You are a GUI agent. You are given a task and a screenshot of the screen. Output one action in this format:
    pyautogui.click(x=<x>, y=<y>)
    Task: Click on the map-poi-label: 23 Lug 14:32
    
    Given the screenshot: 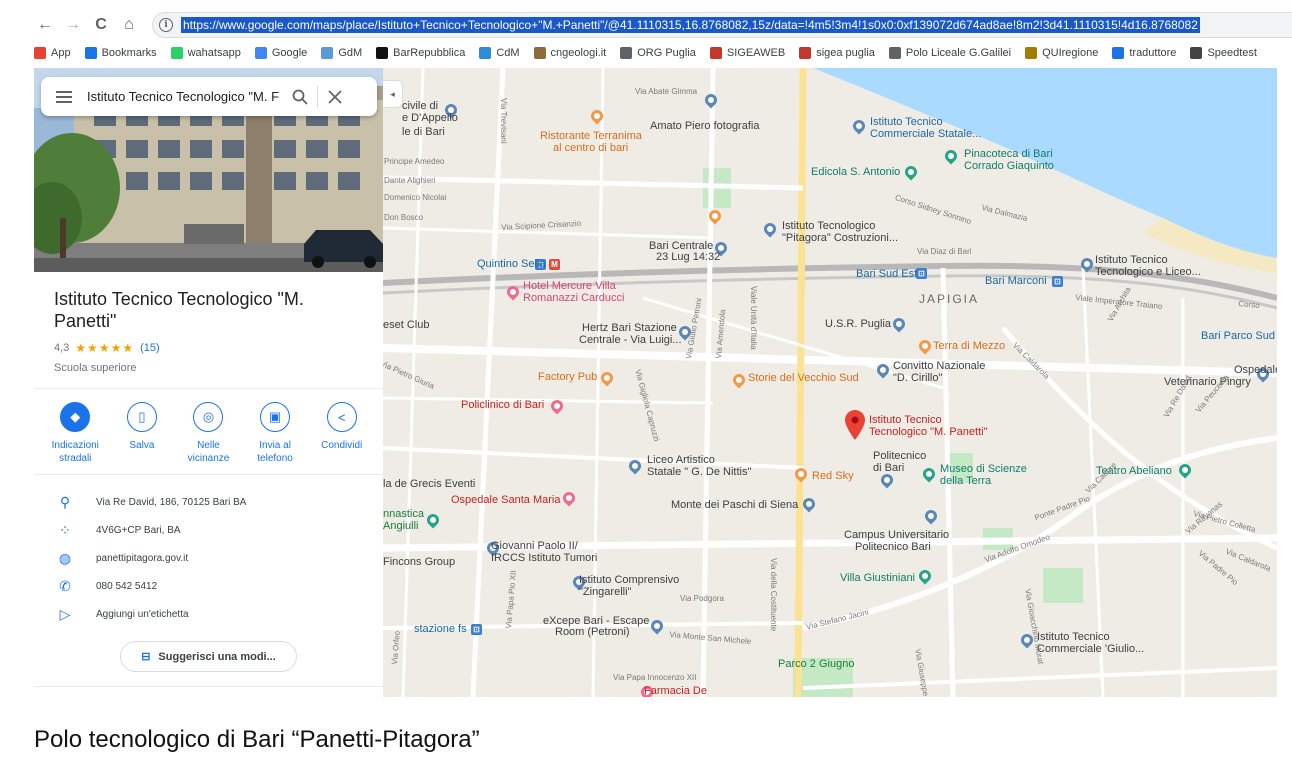 What is the action you would take?
    pyautogui.click(x=688, y=257)
    